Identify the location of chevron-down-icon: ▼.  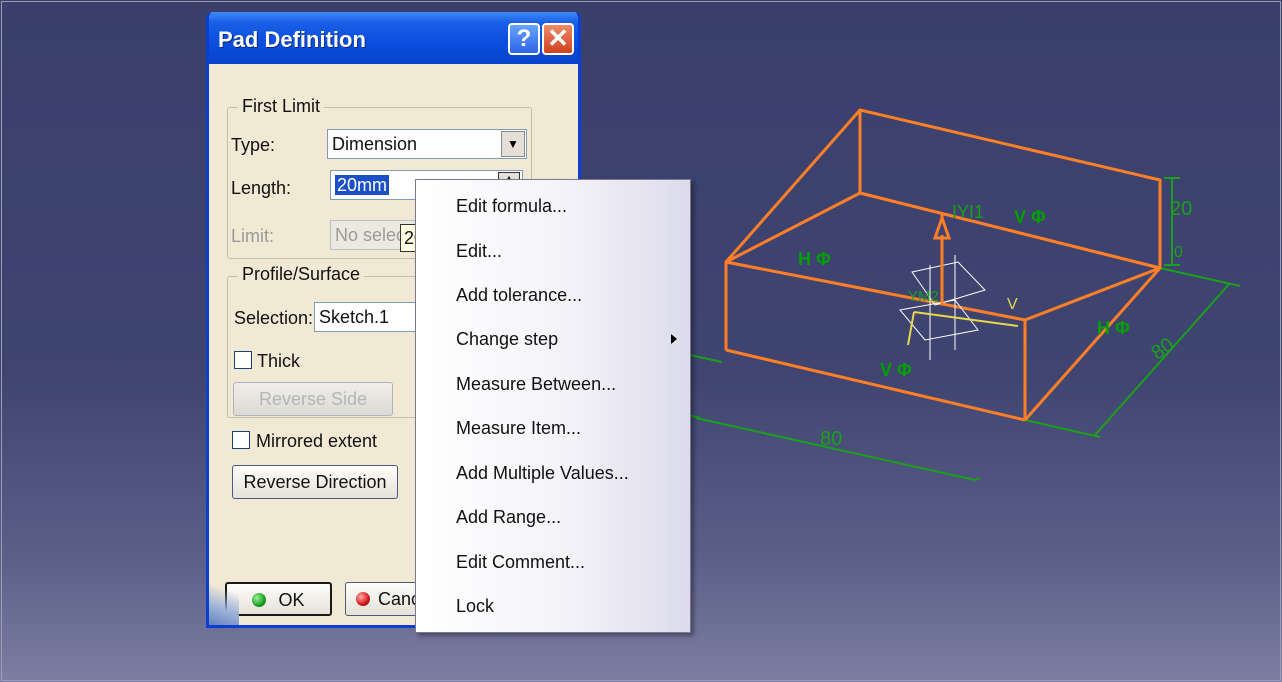
(513, 144).